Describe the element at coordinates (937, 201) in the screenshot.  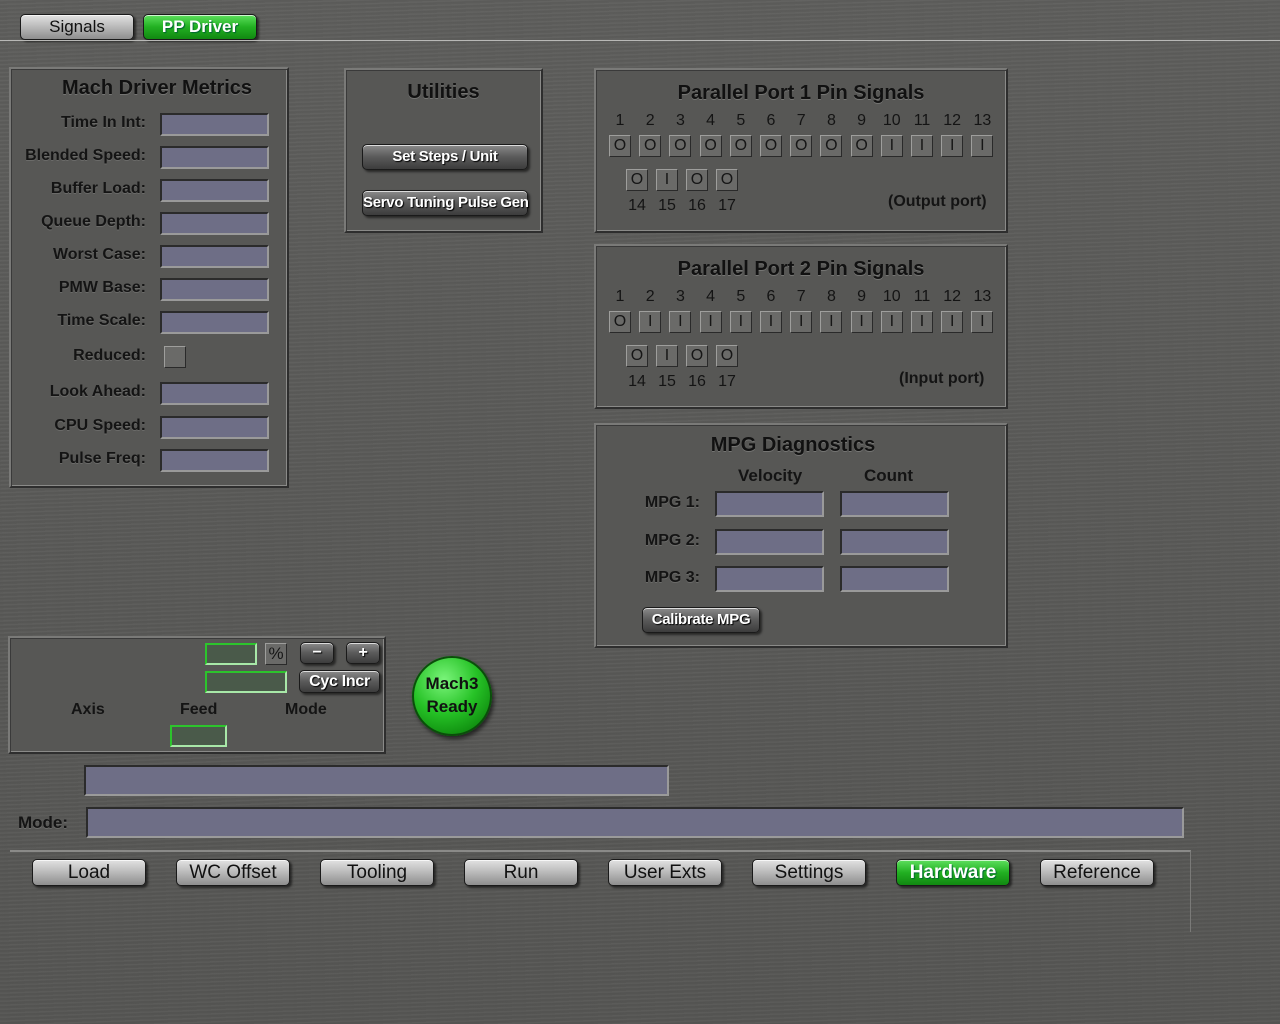
I see `pp1-note: (Output port)` at that location.